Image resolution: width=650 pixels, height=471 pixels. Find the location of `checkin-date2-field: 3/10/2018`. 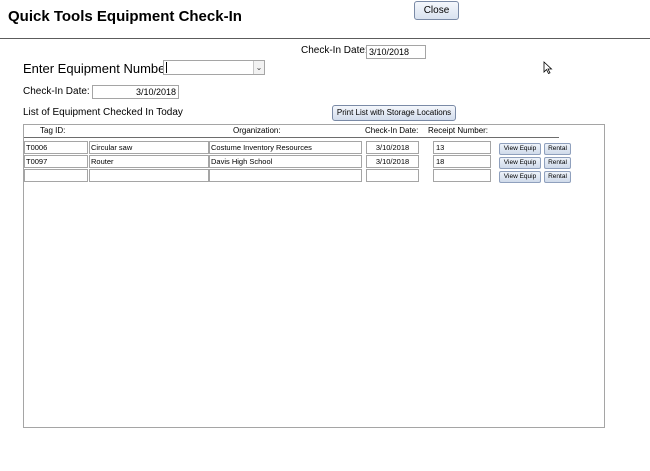

checkin-date2-field: 3/10/2018 is located at coordinates (135, 92).